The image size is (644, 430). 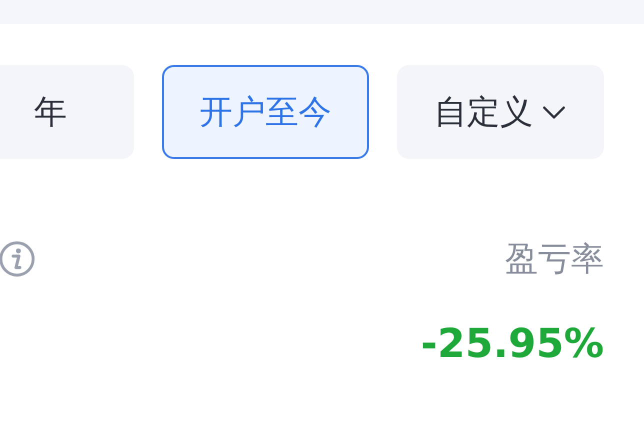 What do you see at coordinates (500, 112) in the screenshot?
I see `period-tab: 自定义` at bounding box center [500, 112].